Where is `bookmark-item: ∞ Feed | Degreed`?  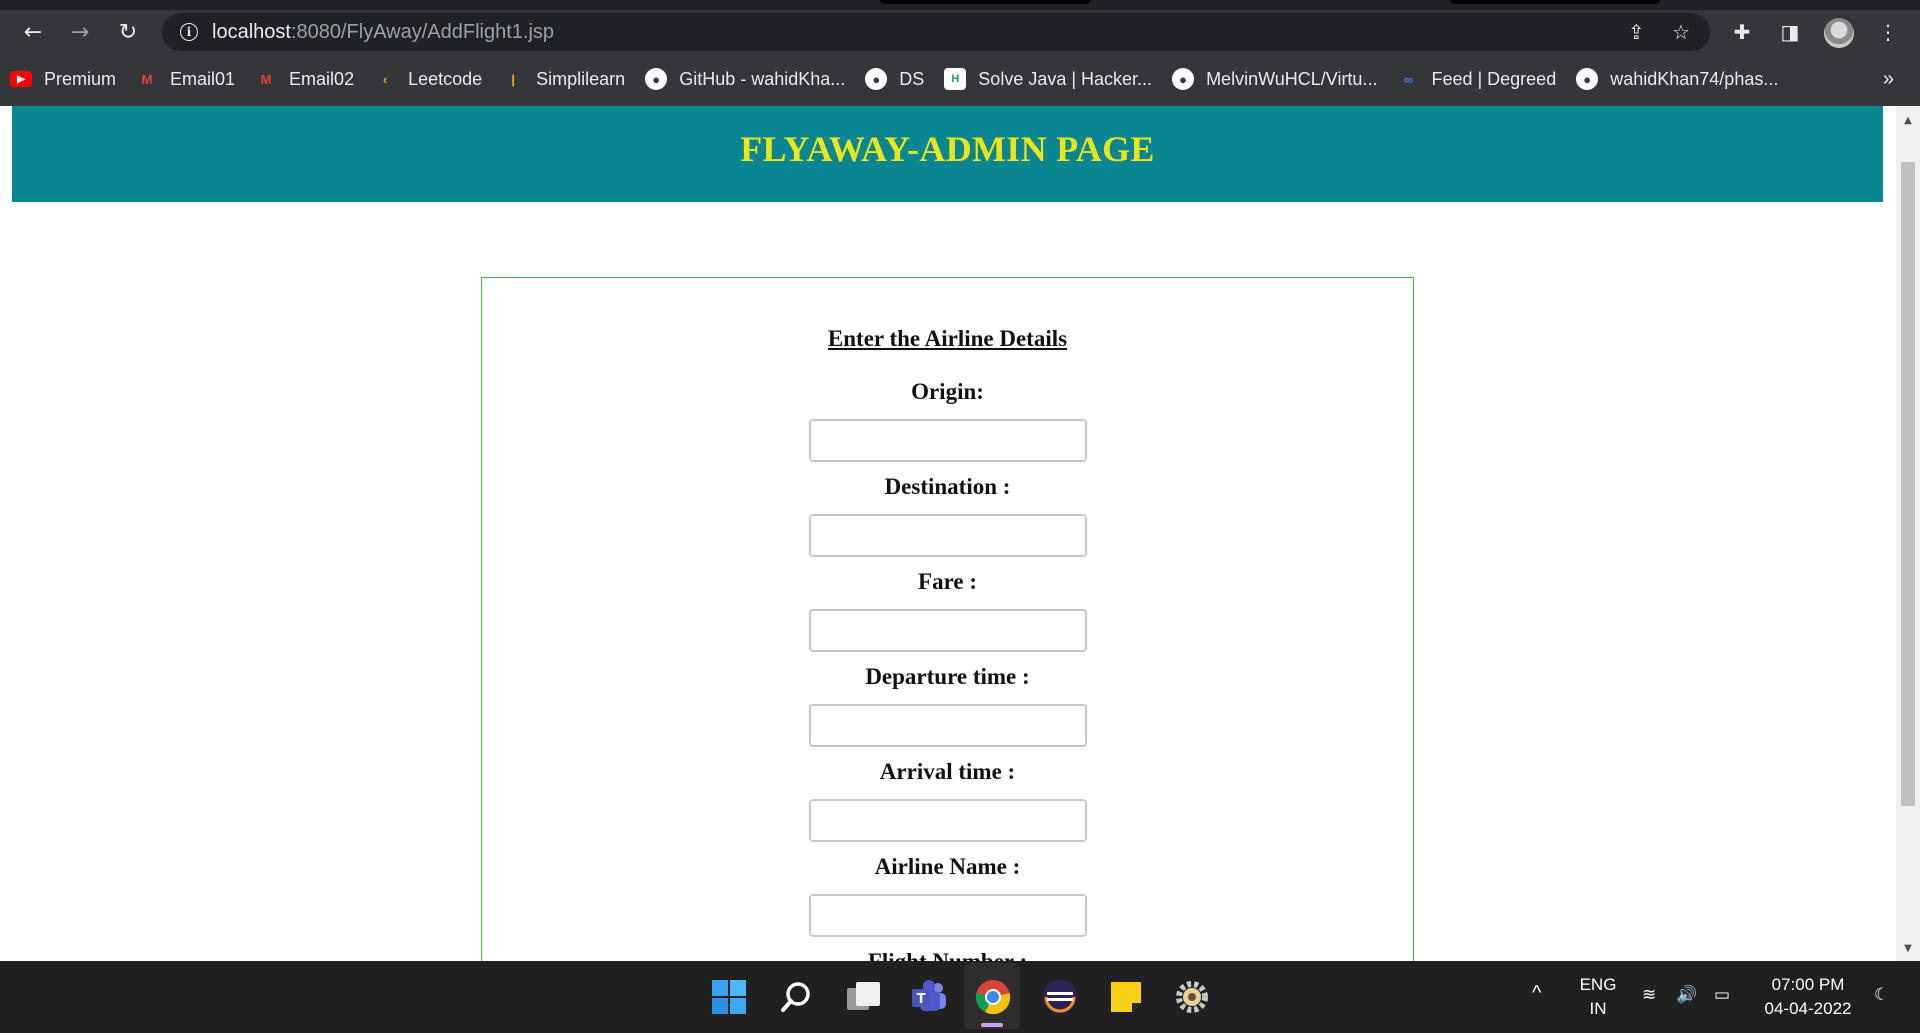 bookmark-item: ∞ Feed | Degreed is located at coordinates (1476, 79).